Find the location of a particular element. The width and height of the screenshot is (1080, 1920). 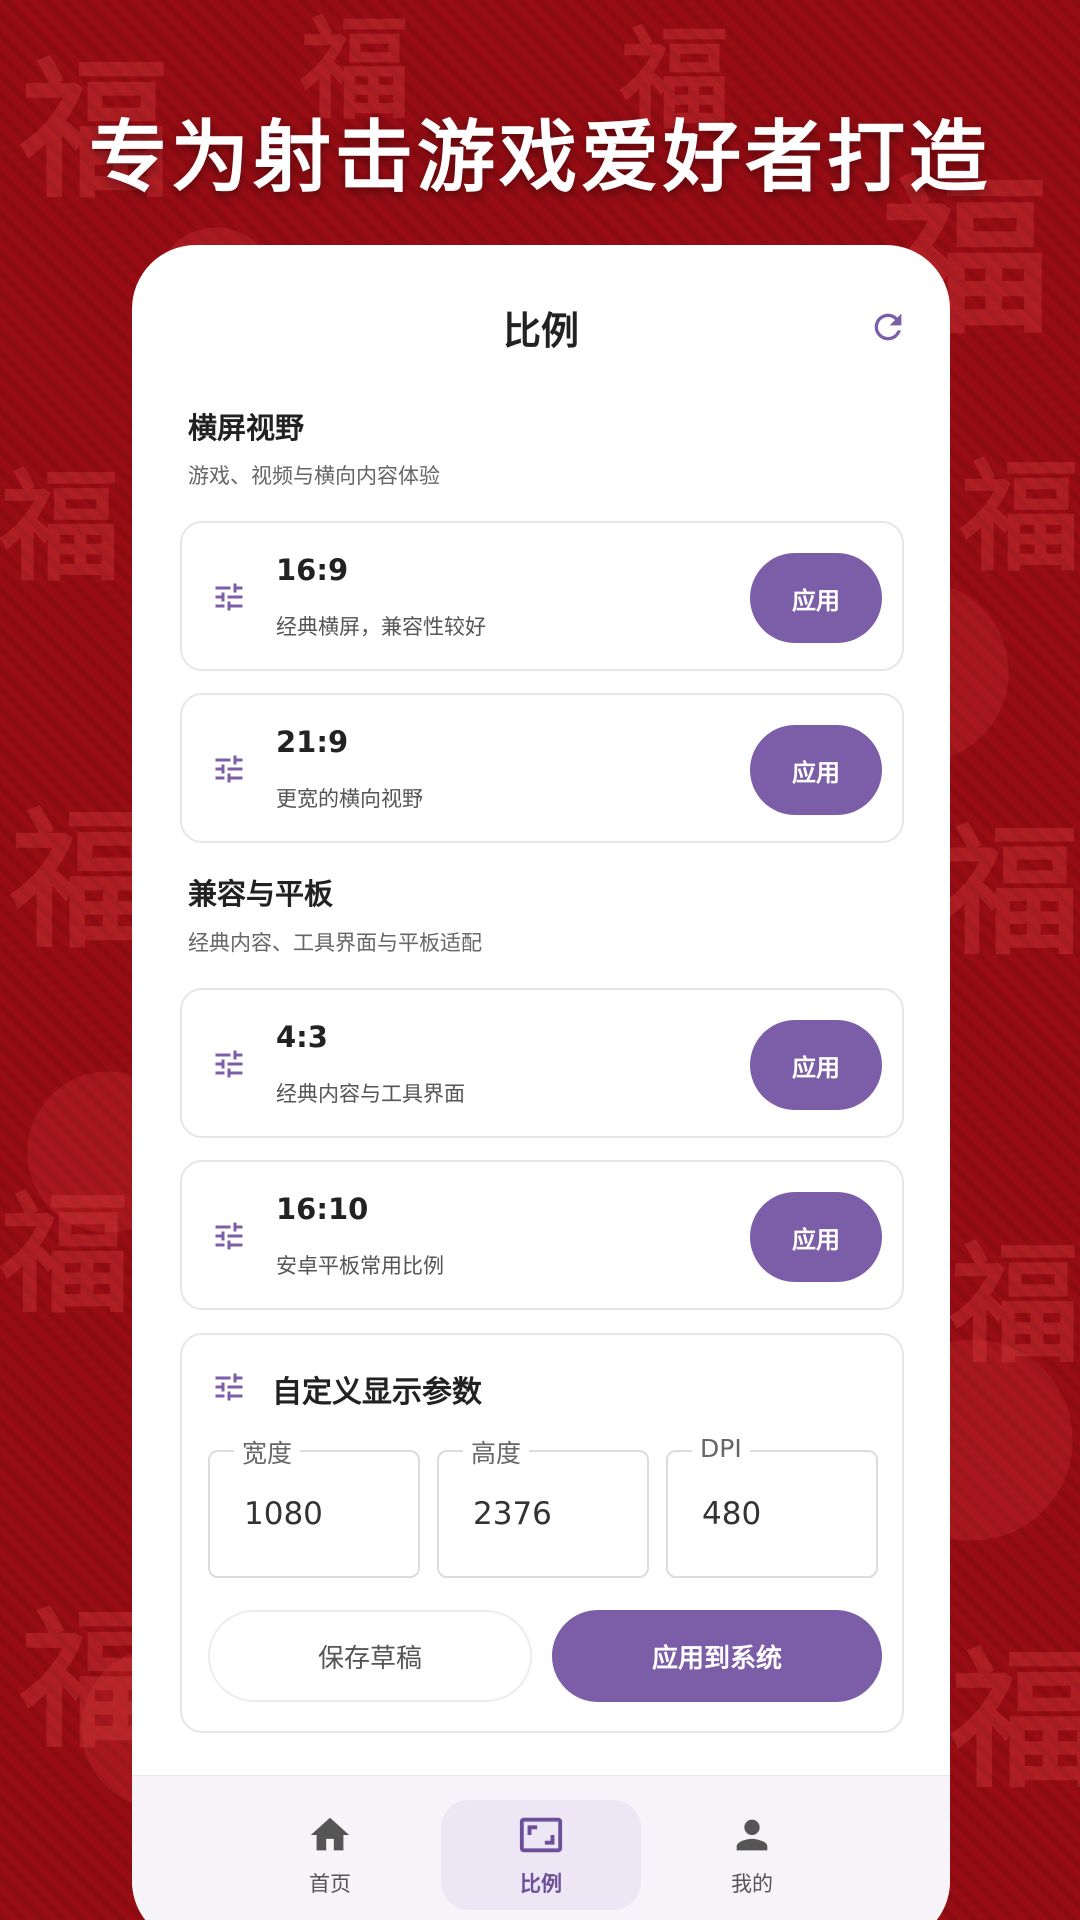

nav-label-profile: 我的 is located at coordinates (752, 1884).